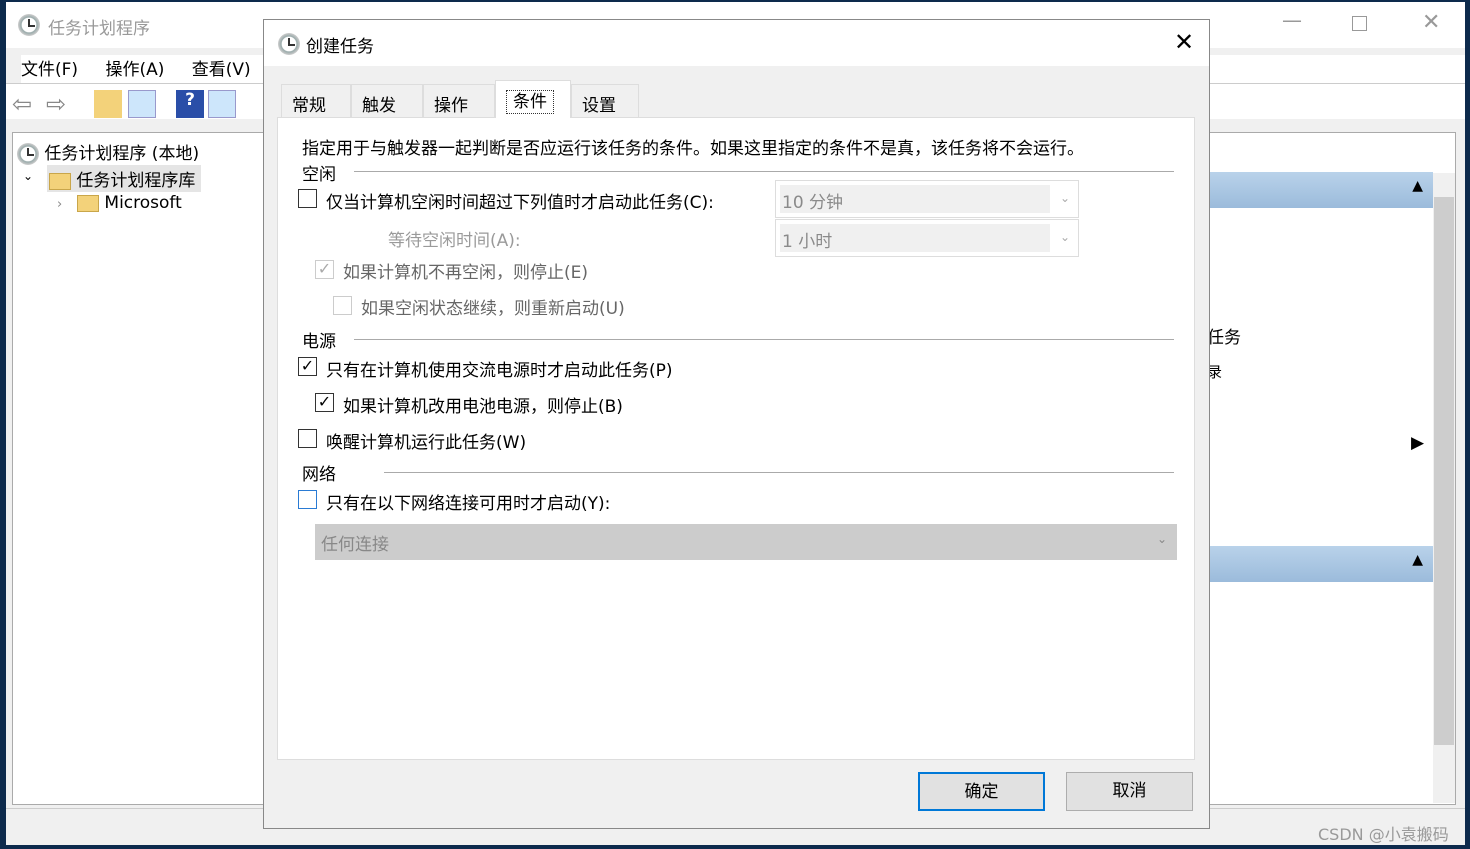 The width and height of the screenshot is (1470, 849). Describe the element at coordinates (142, 104) in the screenshot. I see `show-hide-tree-icon` at that location.